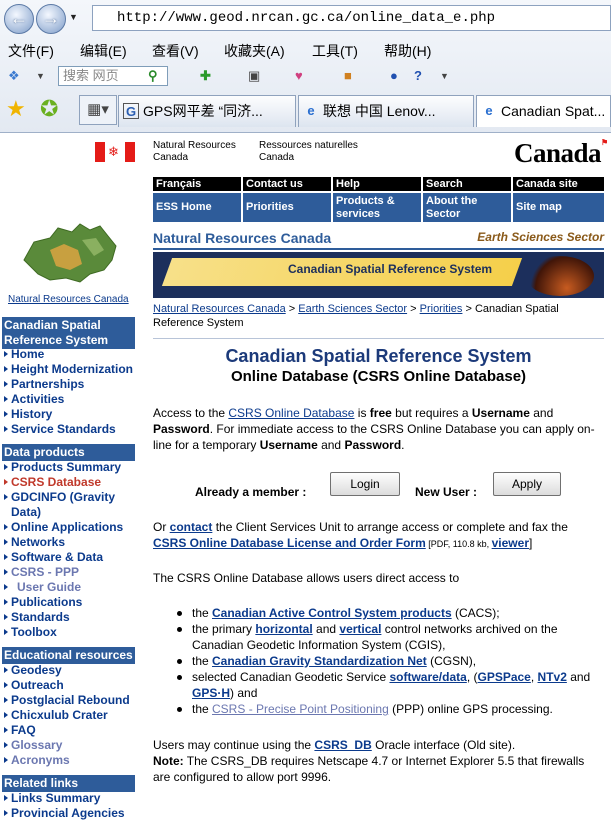 The width and height of the screenshot is (611, 822). Describe the element at coordinates (153, 76) in the screenshot. I see `search-go-icon: ⚲` at that location.